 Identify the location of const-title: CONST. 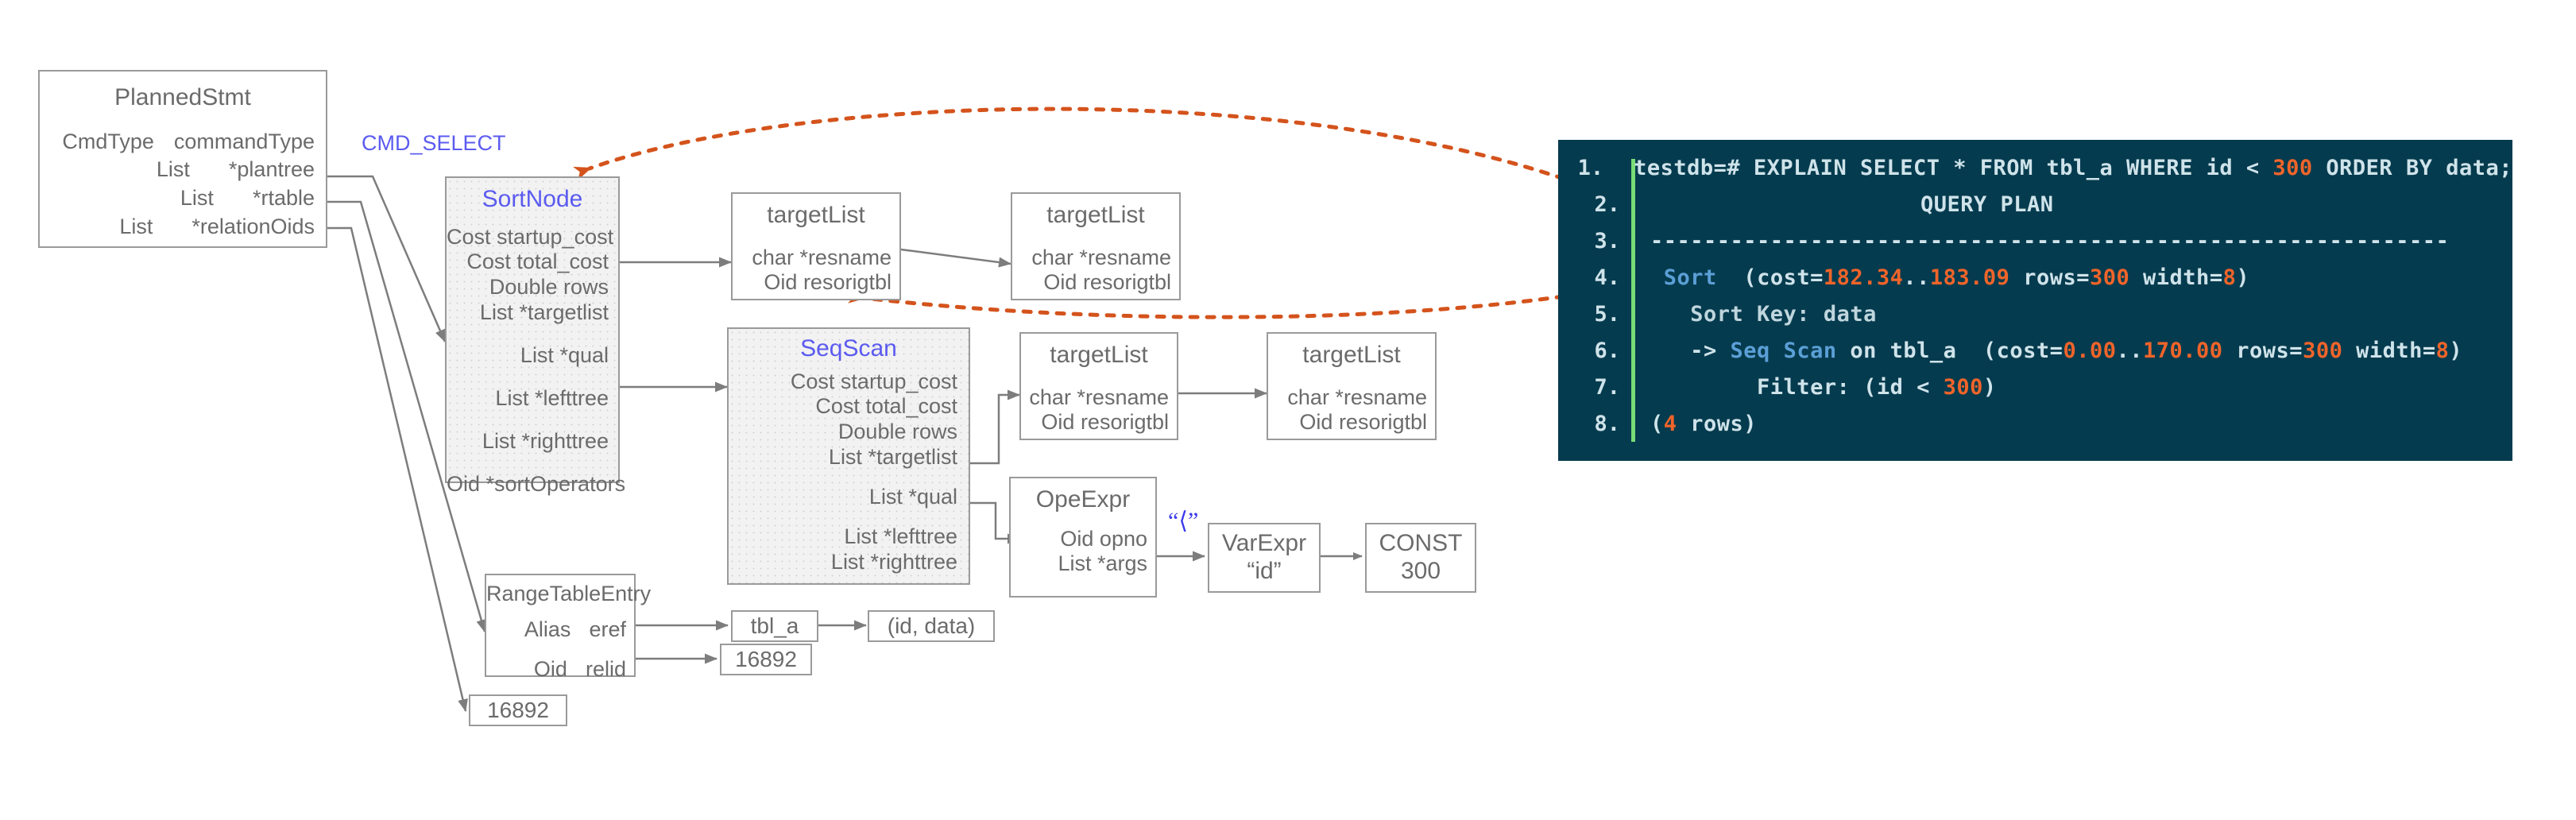
(1421, 543).